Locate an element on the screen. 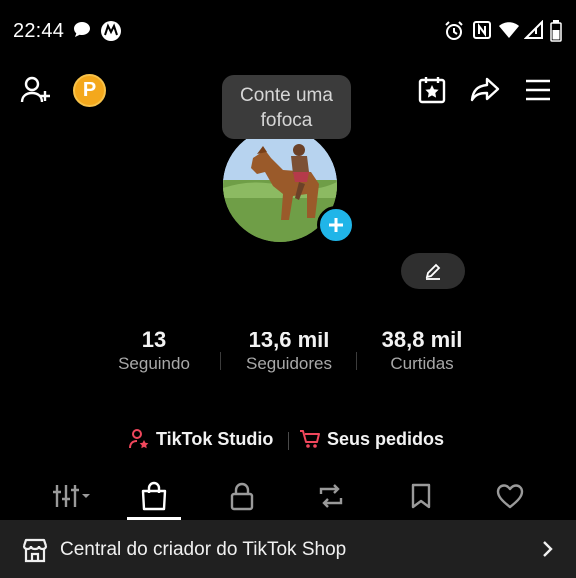 The image size is (576, 578). hamburger-menu-icon is located at coordinates (538, 90).